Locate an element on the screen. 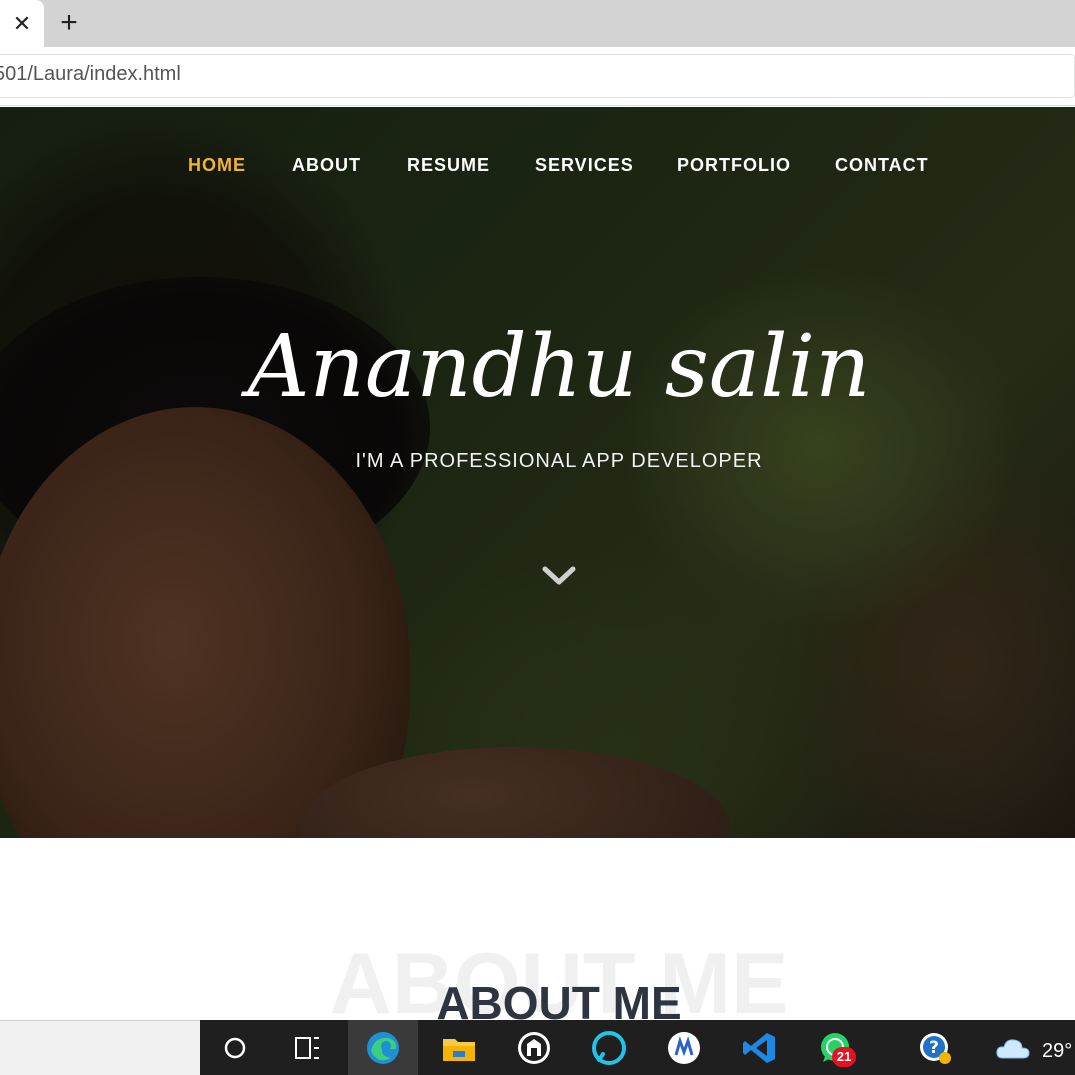 The width and height of the screenshot is (1075, 1075). cortana-icon is located at coordinates (235, 1047).